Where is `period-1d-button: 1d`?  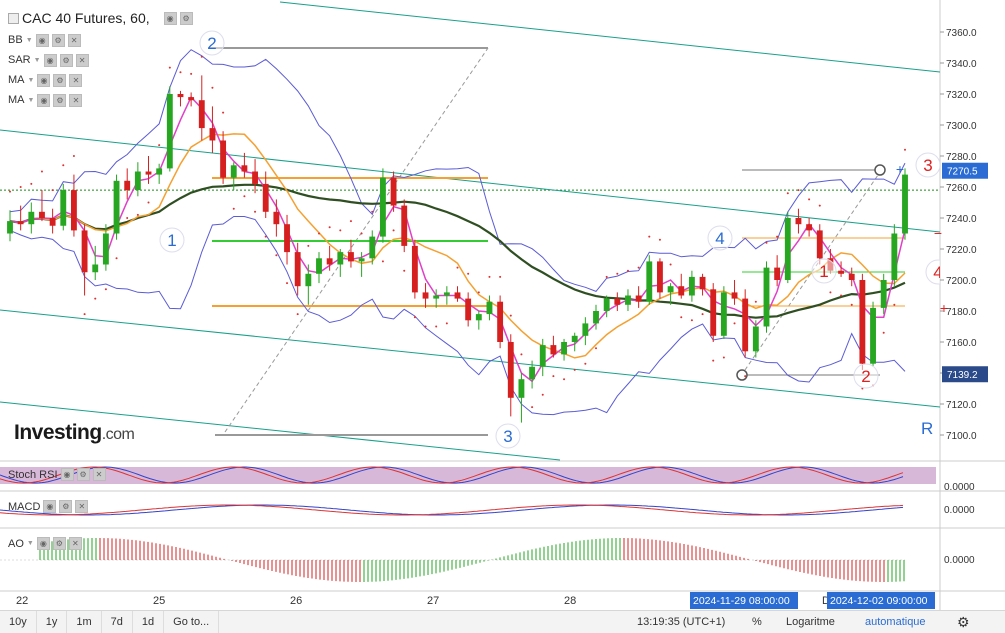 period-1d-button: 1d is located at coordinates (149, 622).